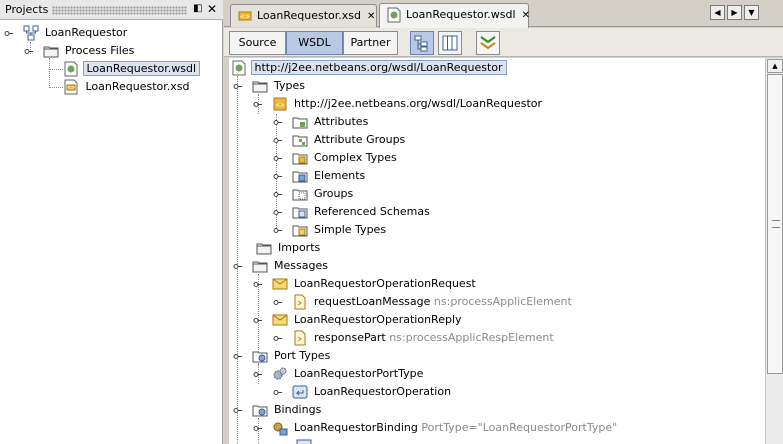  I want to click on schema-child-label: Attribute Groups, so click(360, 139).